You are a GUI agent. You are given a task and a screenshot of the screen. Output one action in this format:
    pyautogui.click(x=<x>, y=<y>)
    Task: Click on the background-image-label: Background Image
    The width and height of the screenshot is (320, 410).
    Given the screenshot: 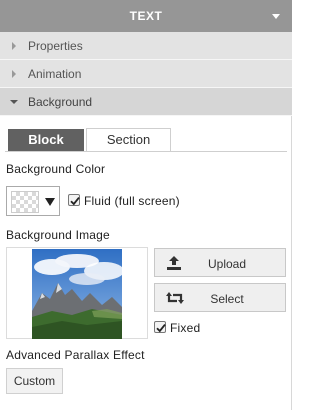 What is the action you would take?
    pyautogui.click(x=58, y=235)
    